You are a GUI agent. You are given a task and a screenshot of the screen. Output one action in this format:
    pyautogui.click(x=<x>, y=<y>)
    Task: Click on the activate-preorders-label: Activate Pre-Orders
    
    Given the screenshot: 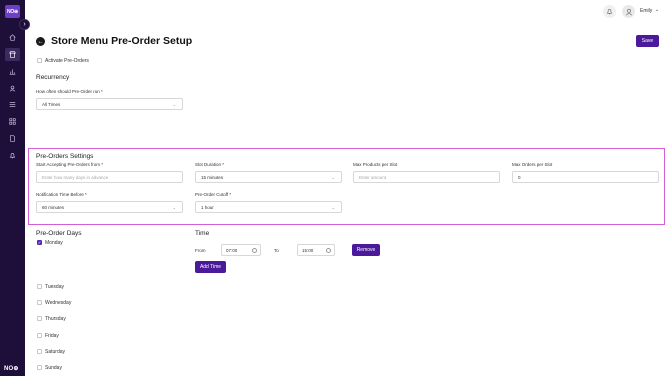 What is the action you would take?
    pyautogui.click(x=67, y=61)
    